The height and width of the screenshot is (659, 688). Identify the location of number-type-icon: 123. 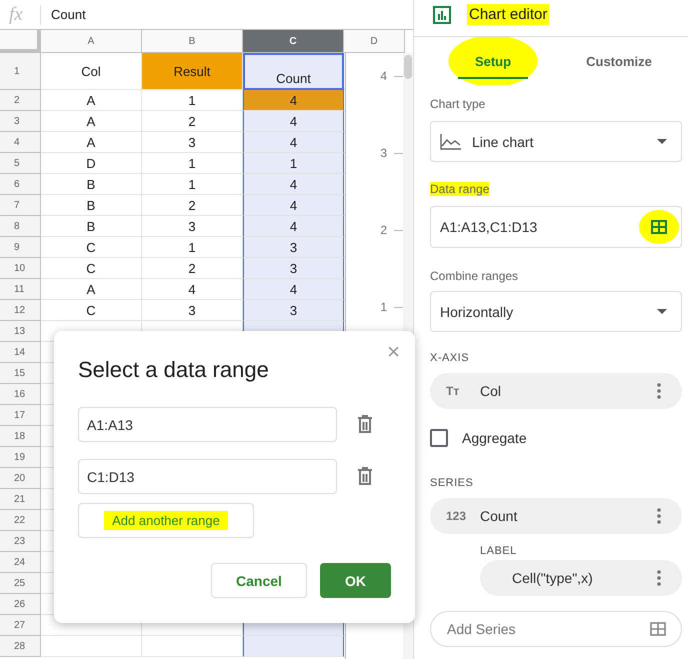
(463, 516).